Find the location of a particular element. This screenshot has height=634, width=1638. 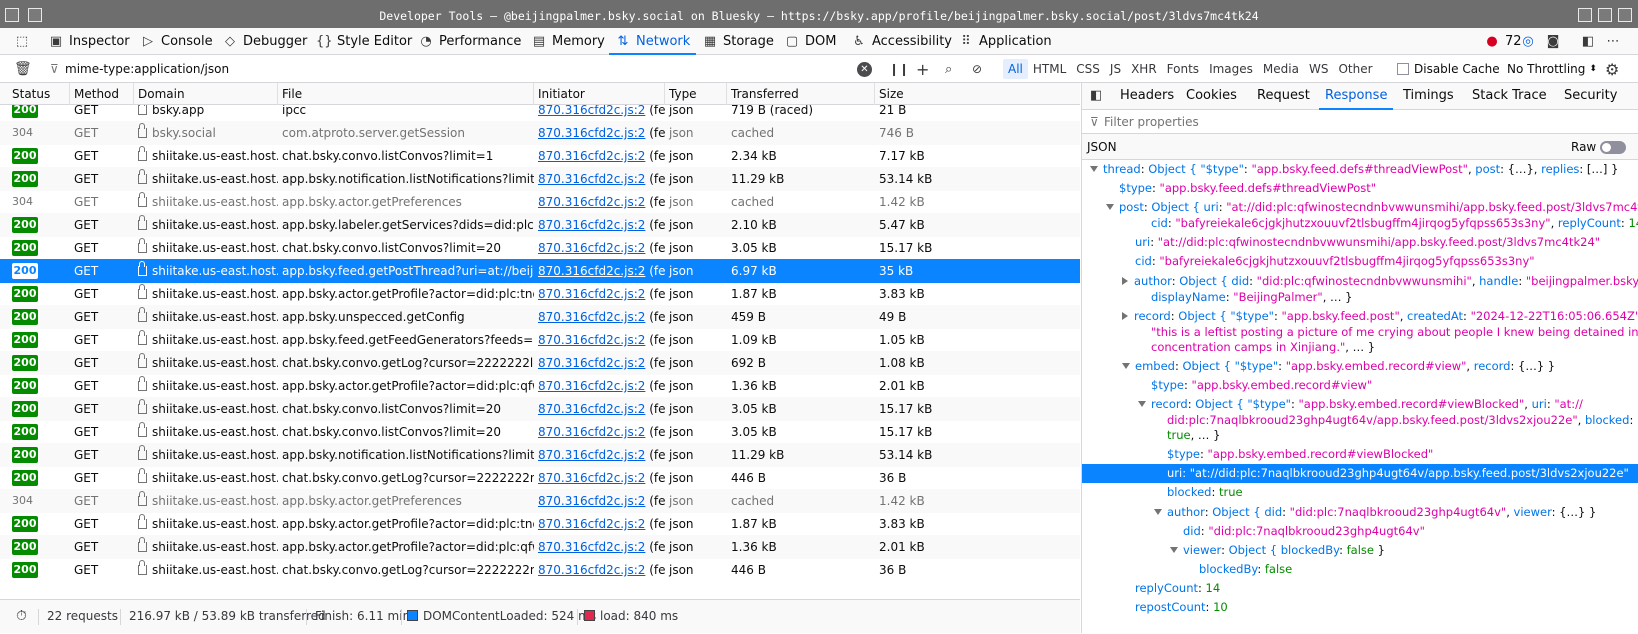

search-button: ⌕ is located at coordinates (948, 69).